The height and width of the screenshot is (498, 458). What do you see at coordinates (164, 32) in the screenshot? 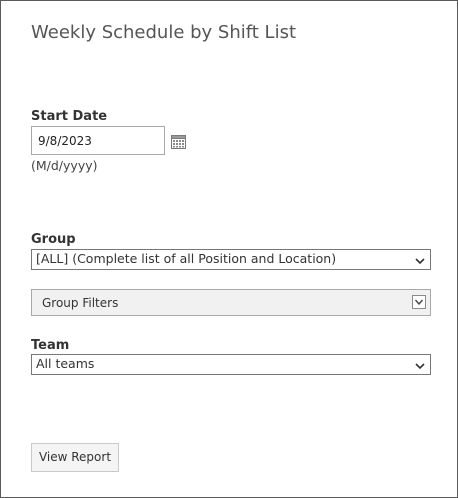
I see `page-title: Weekly Schedule by Shift List` at bounding box center [164, 32].